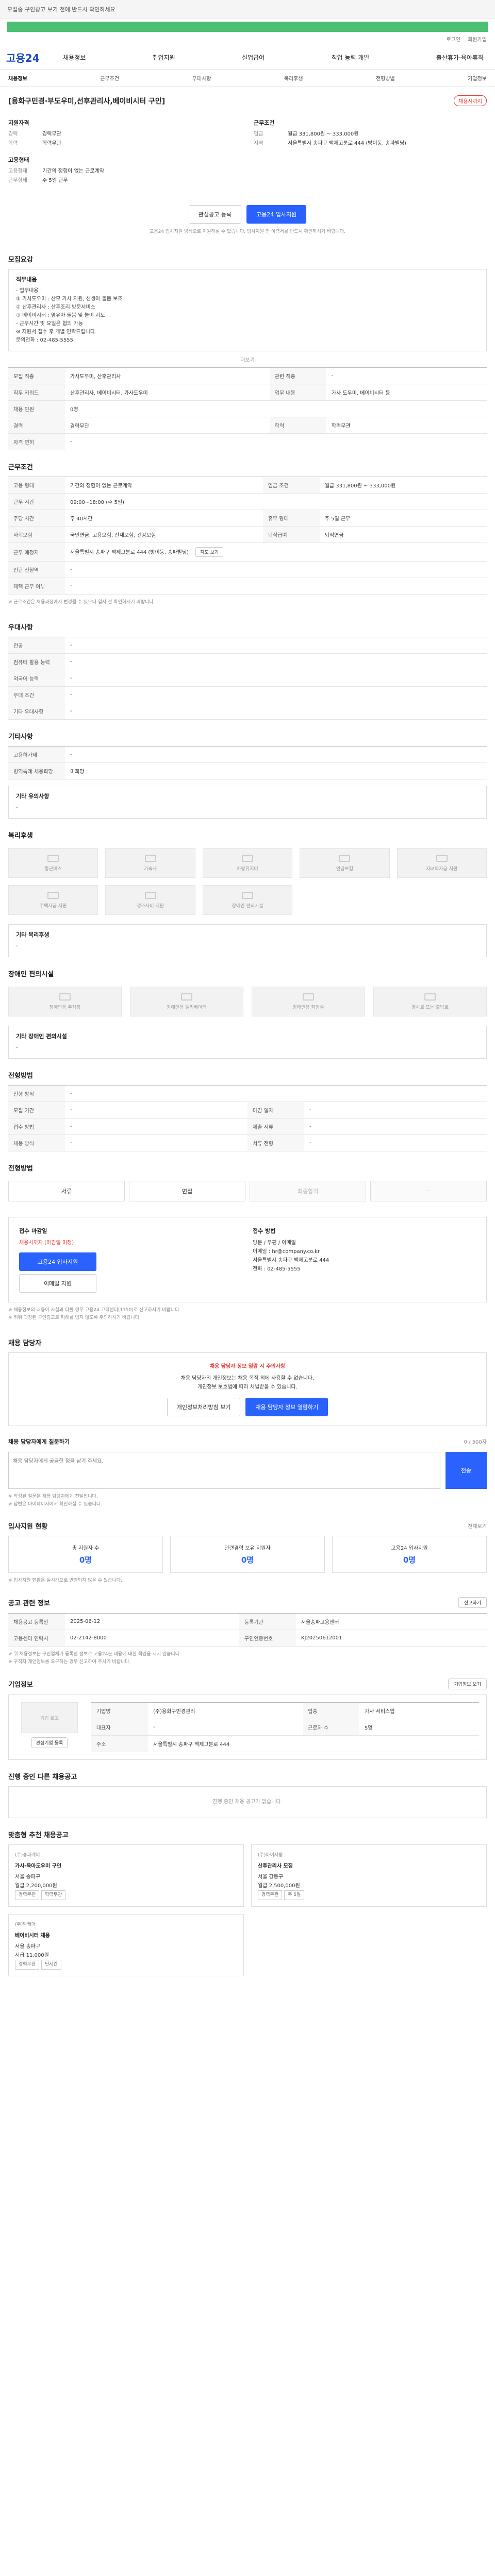 The width and height of the screenshot is (495, 2576). I want to click on parking-icon, so click(65, 997).